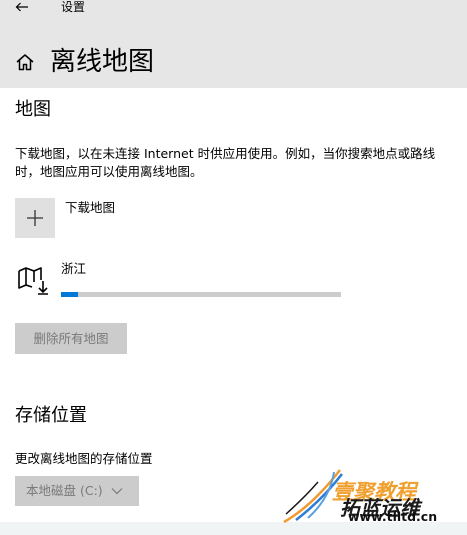 This screenshot has height=535, width=467. Describe the element at coordinates (33, 281) in the screenshot. I see `map-download-icon` at that location.